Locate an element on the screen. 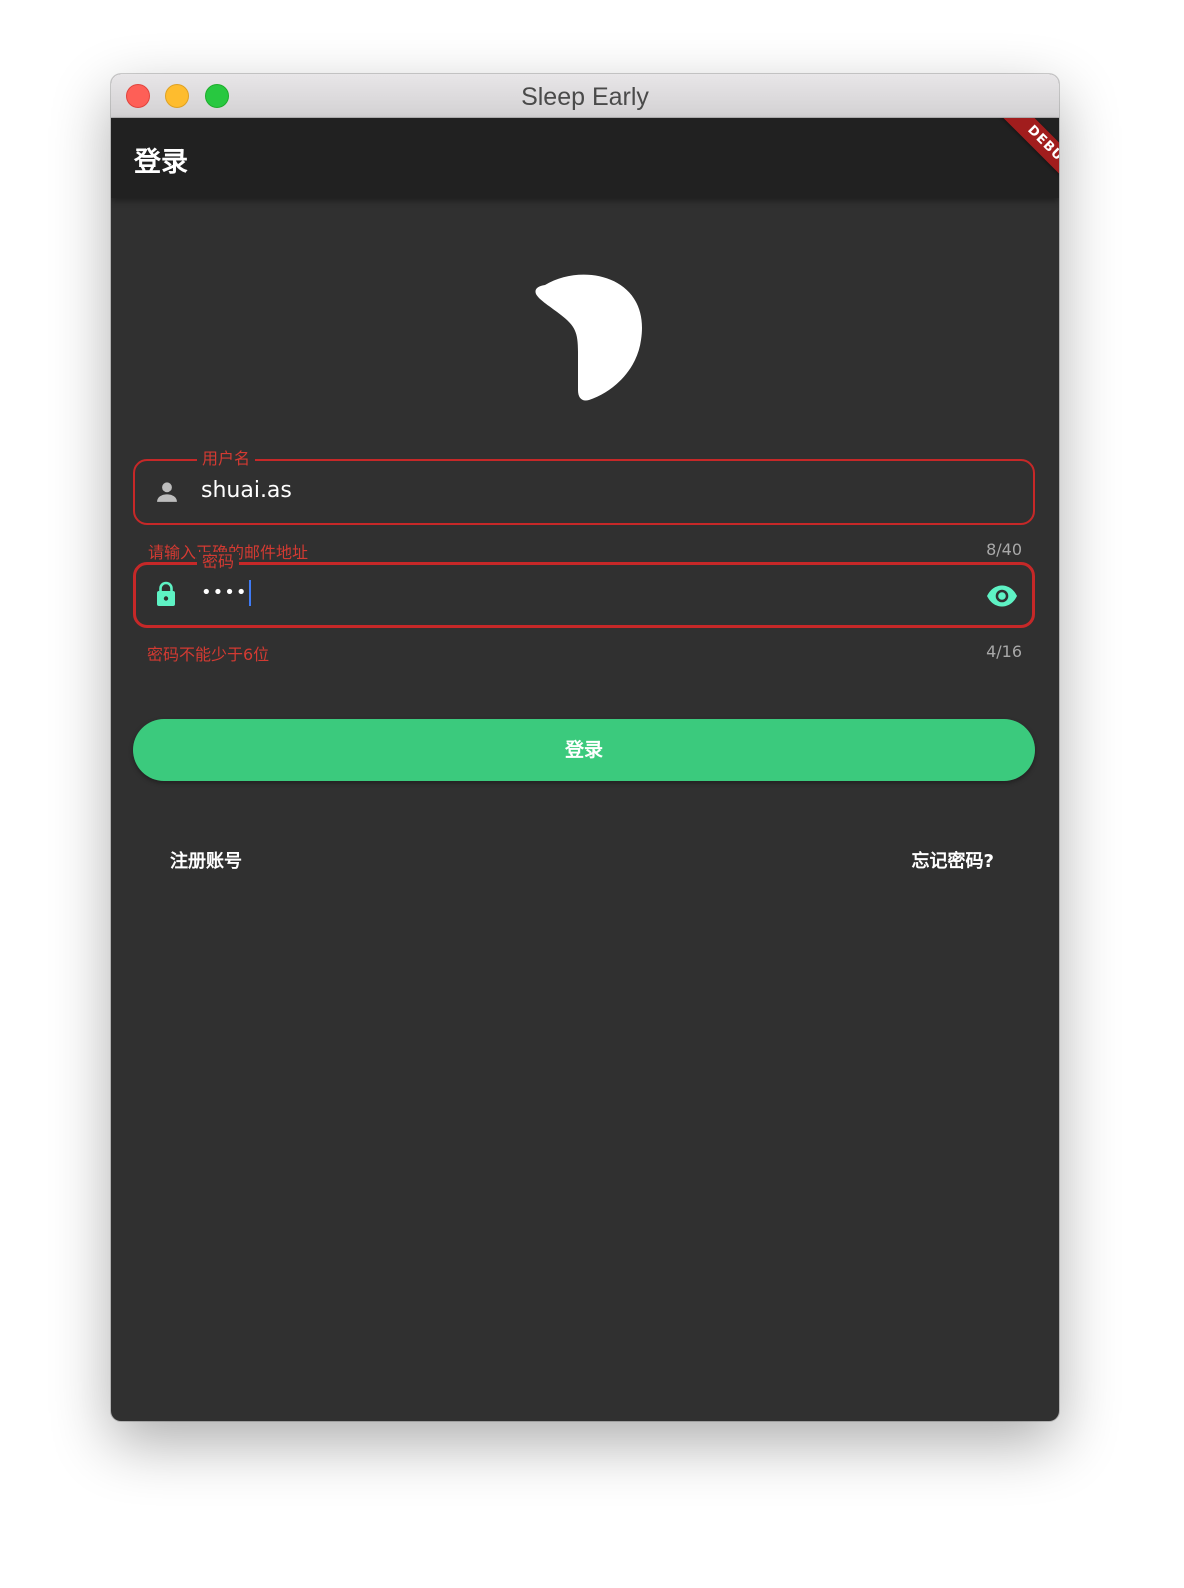 This screenshot has height=1588, width=1184. page-title: 登录 is located at coordinates (161, 162).